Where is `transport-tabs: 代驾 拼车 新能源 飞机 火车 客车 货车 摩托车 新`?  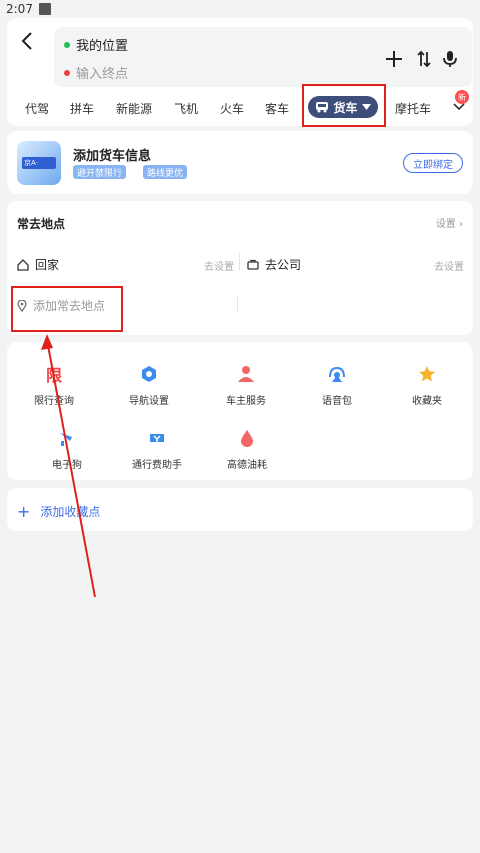
transport-tabs: 代驾 拼车 新能源 飞机 火车 客车 货车 摩托车 新 is located at coordinates (240, 106).